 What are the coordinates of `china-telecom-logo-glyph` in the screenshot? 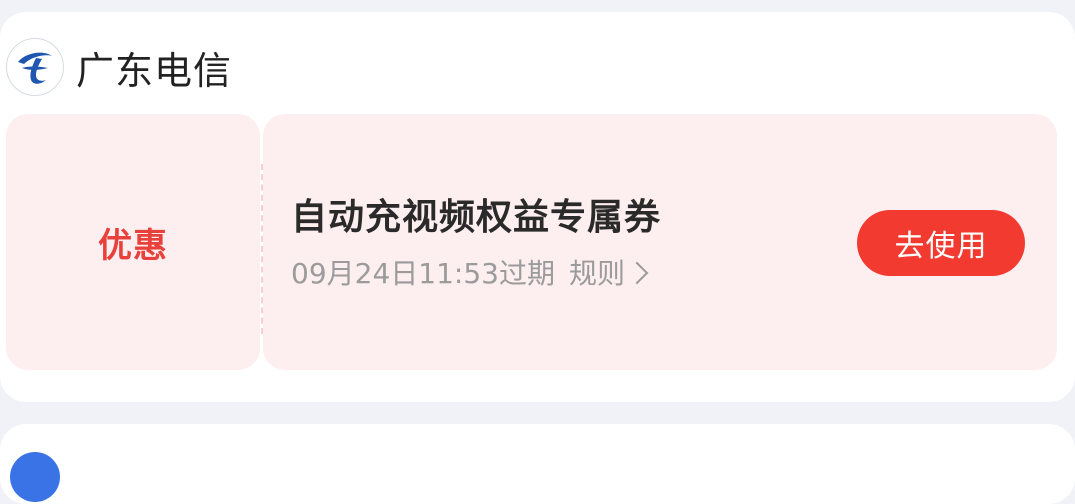 It's located at (35, 68).